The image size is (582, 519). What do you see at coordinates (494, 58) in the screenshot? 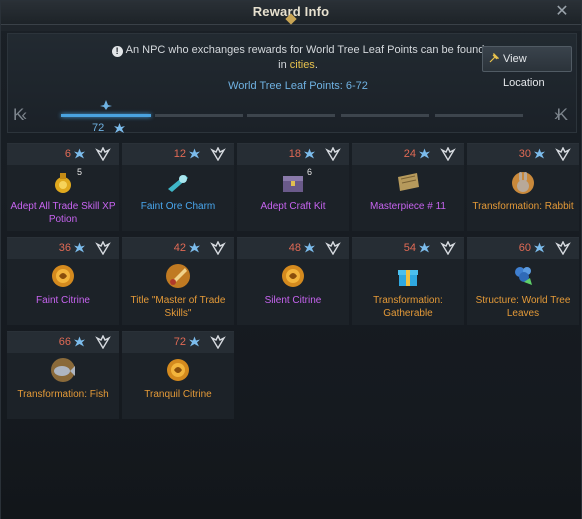
I see `pin-icon` at bounding box center [494, 58].